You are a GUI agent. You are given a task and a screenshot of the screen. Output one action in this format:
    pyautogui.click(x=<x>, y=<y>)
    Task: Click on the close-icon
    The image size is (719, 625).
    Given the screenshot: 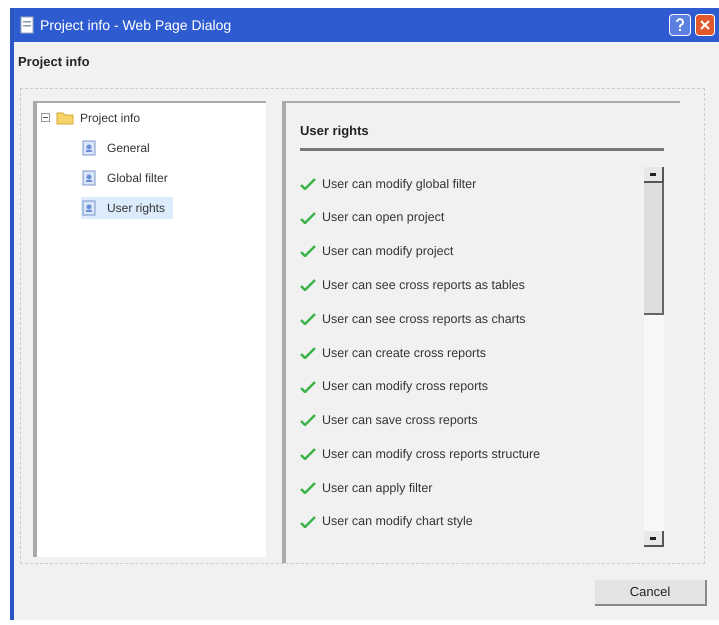 What is the action you would take?
    pyautogui.click(x=705, y=25)
    